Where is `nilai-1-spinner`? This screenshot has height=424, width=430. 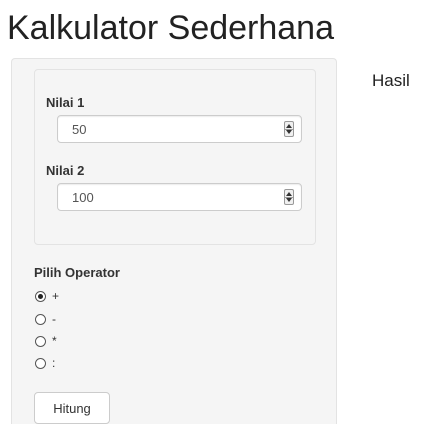
nilai-1-spinner is located at coordinates (289, 129).